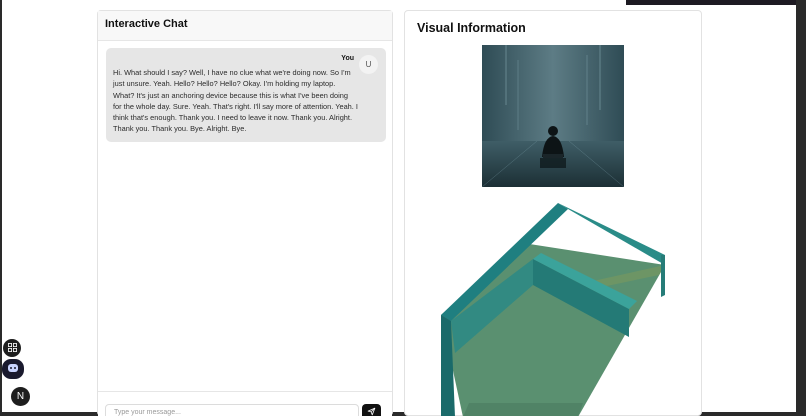 The width and height of the screenshot is (806, 416). What do you see at coordinates (146, 24) in the screenshot?
I see `chat-title: Interactive Chat` at bounding box center [146, 24].